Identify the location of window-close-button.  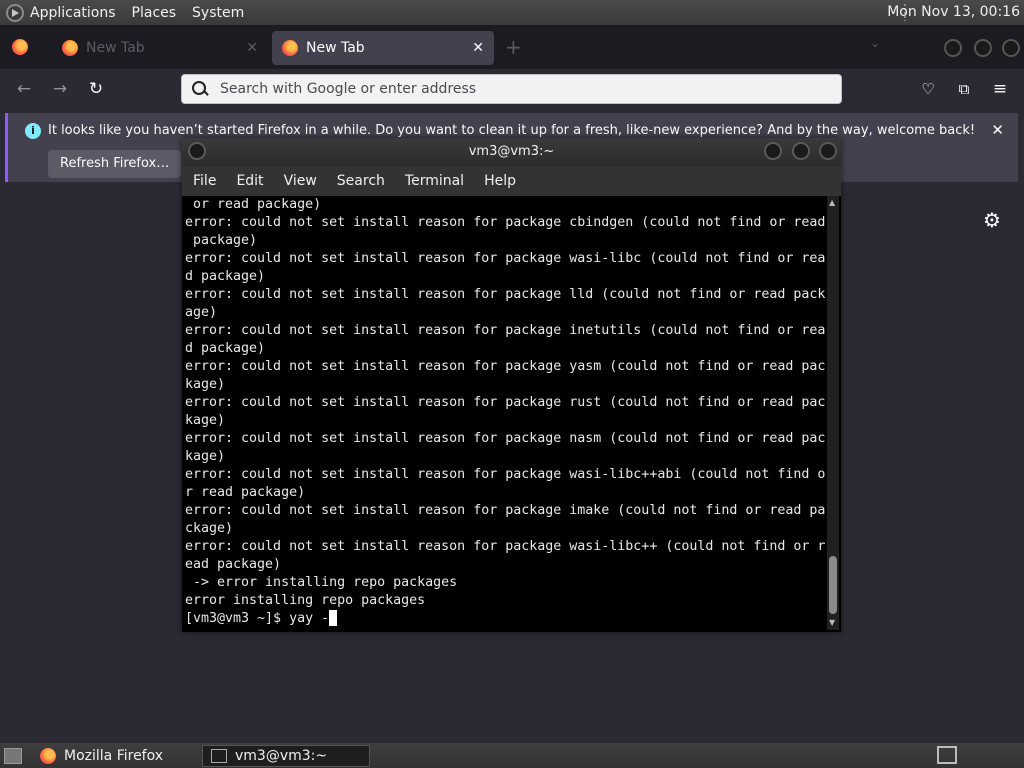
(1011, 48).